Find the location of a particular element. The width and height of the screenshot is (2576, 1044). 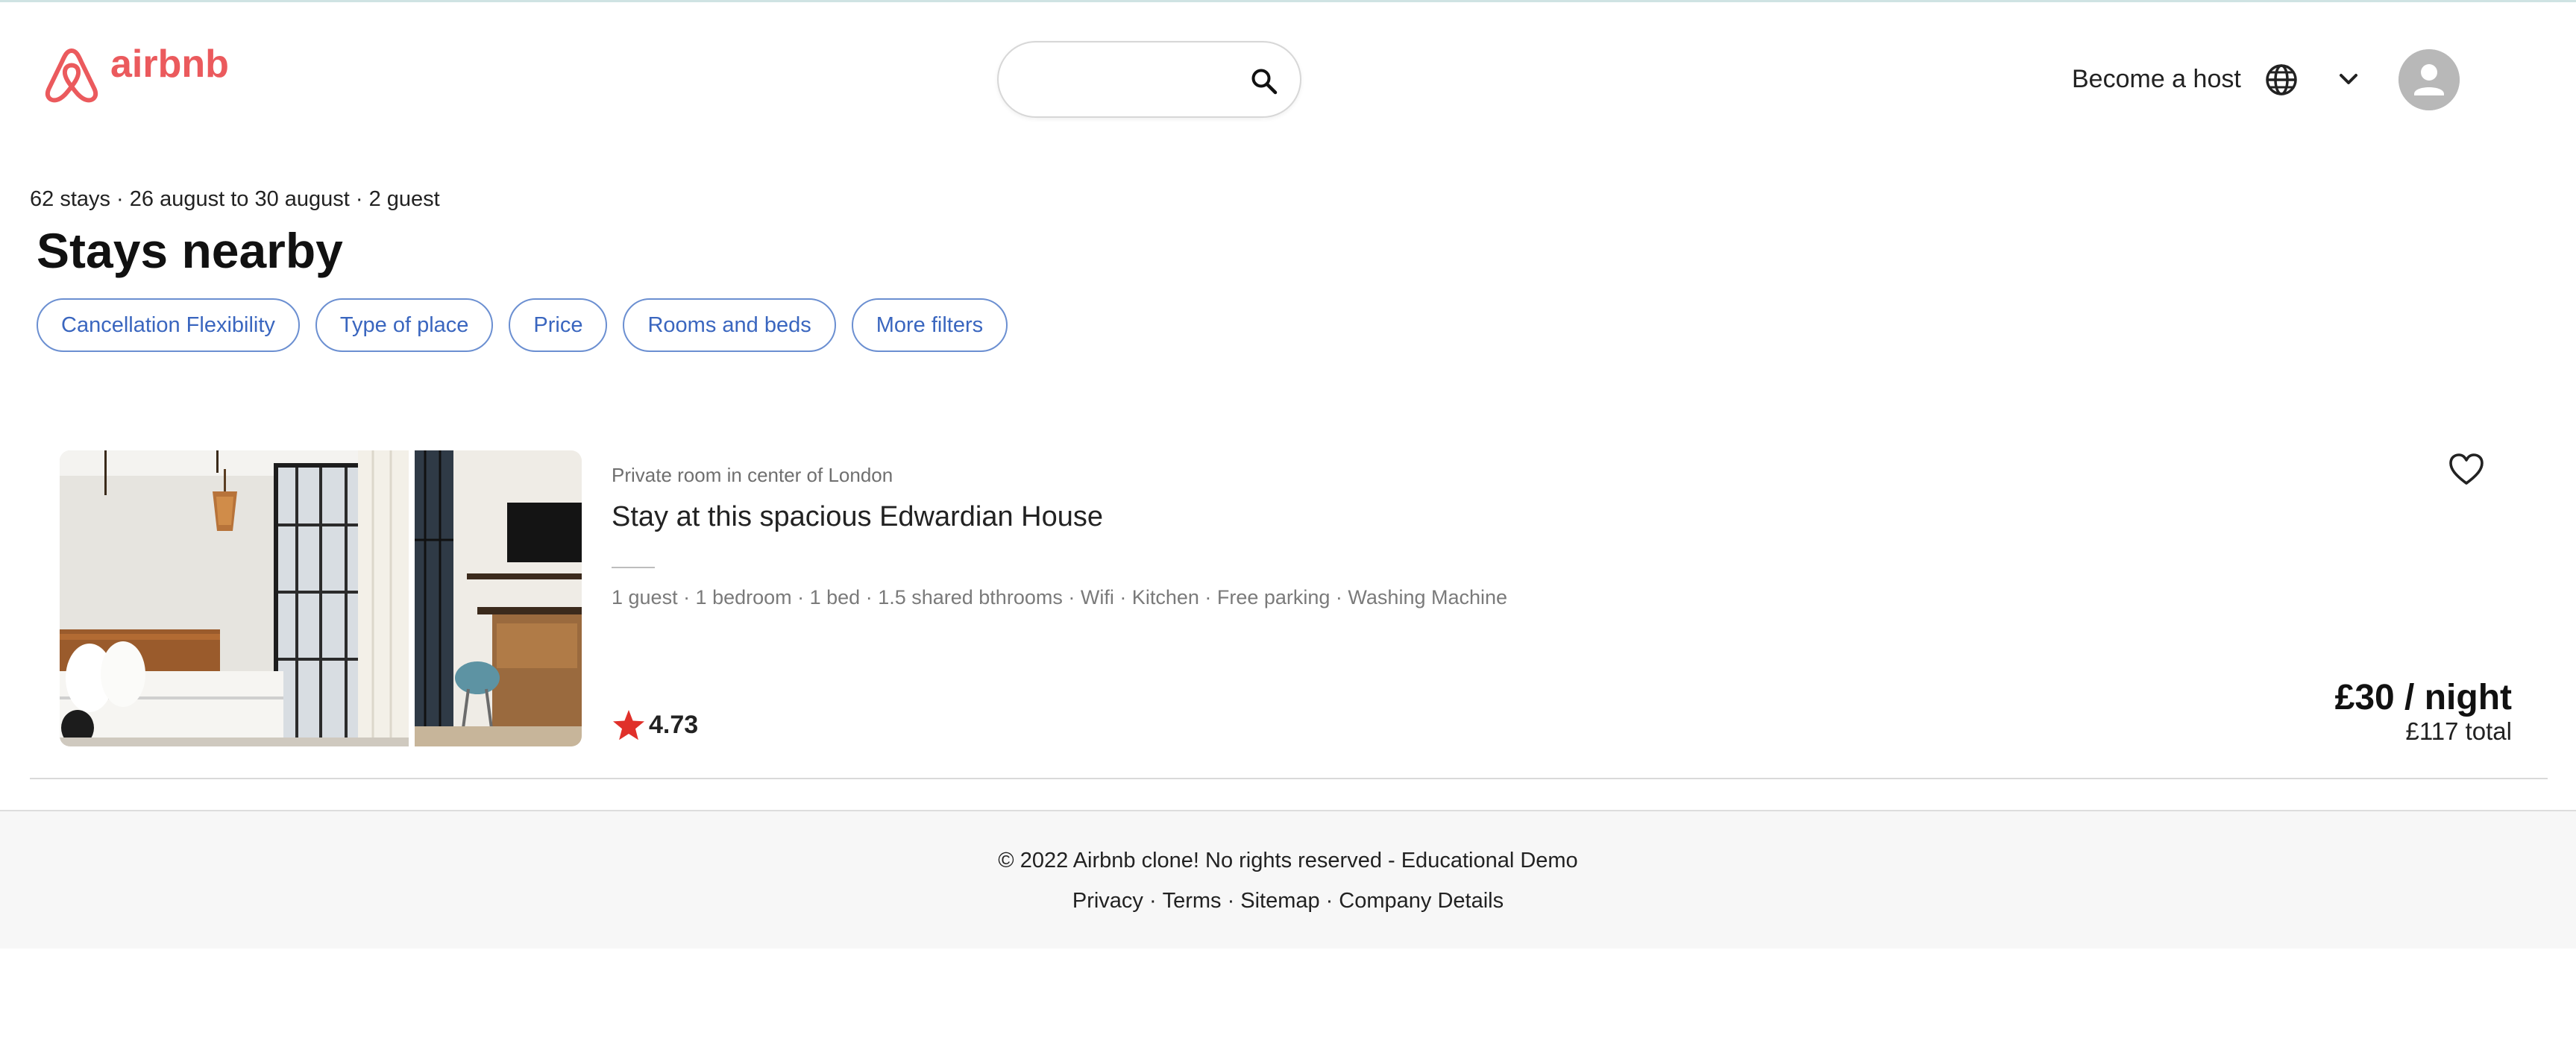

footer-link-company-details: Company Details is located at coordinates (1422, 901).